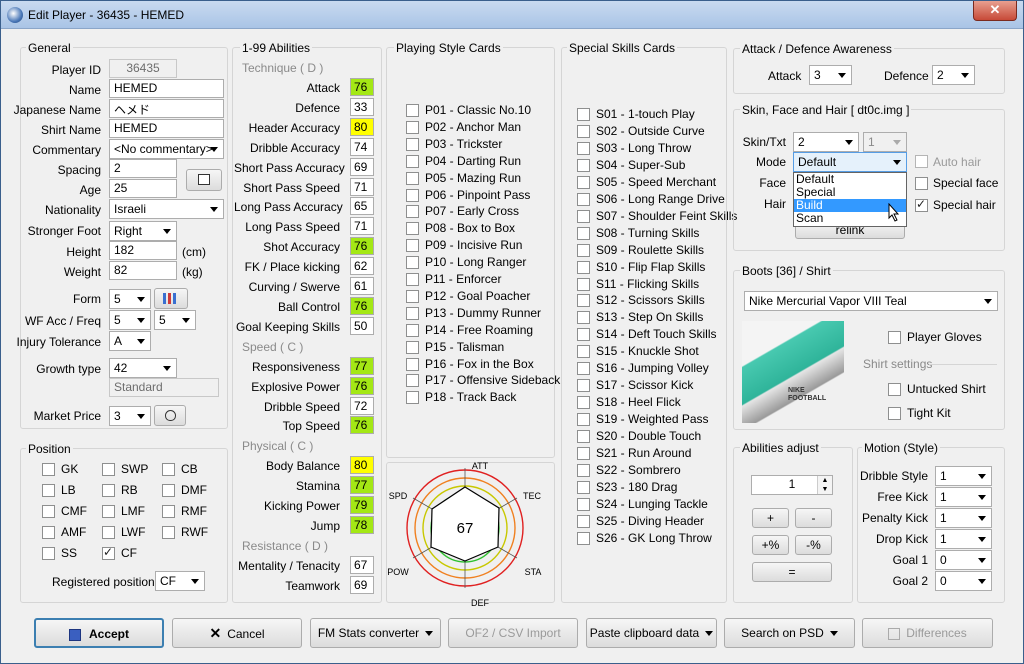  I want to click on age-calc-button, so click(204, 180).